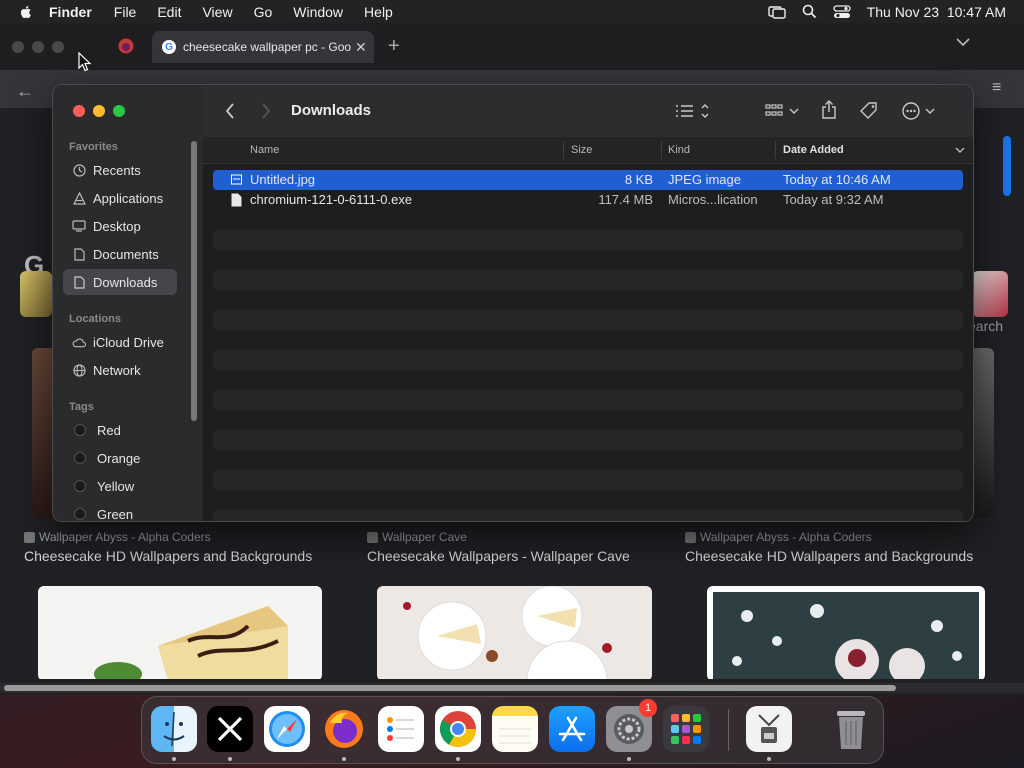 This screenshot has width=1024, height=768. Describe the element at coordinates (58, 47) in the screenshot. I see `browser-zoom-button` at that location.